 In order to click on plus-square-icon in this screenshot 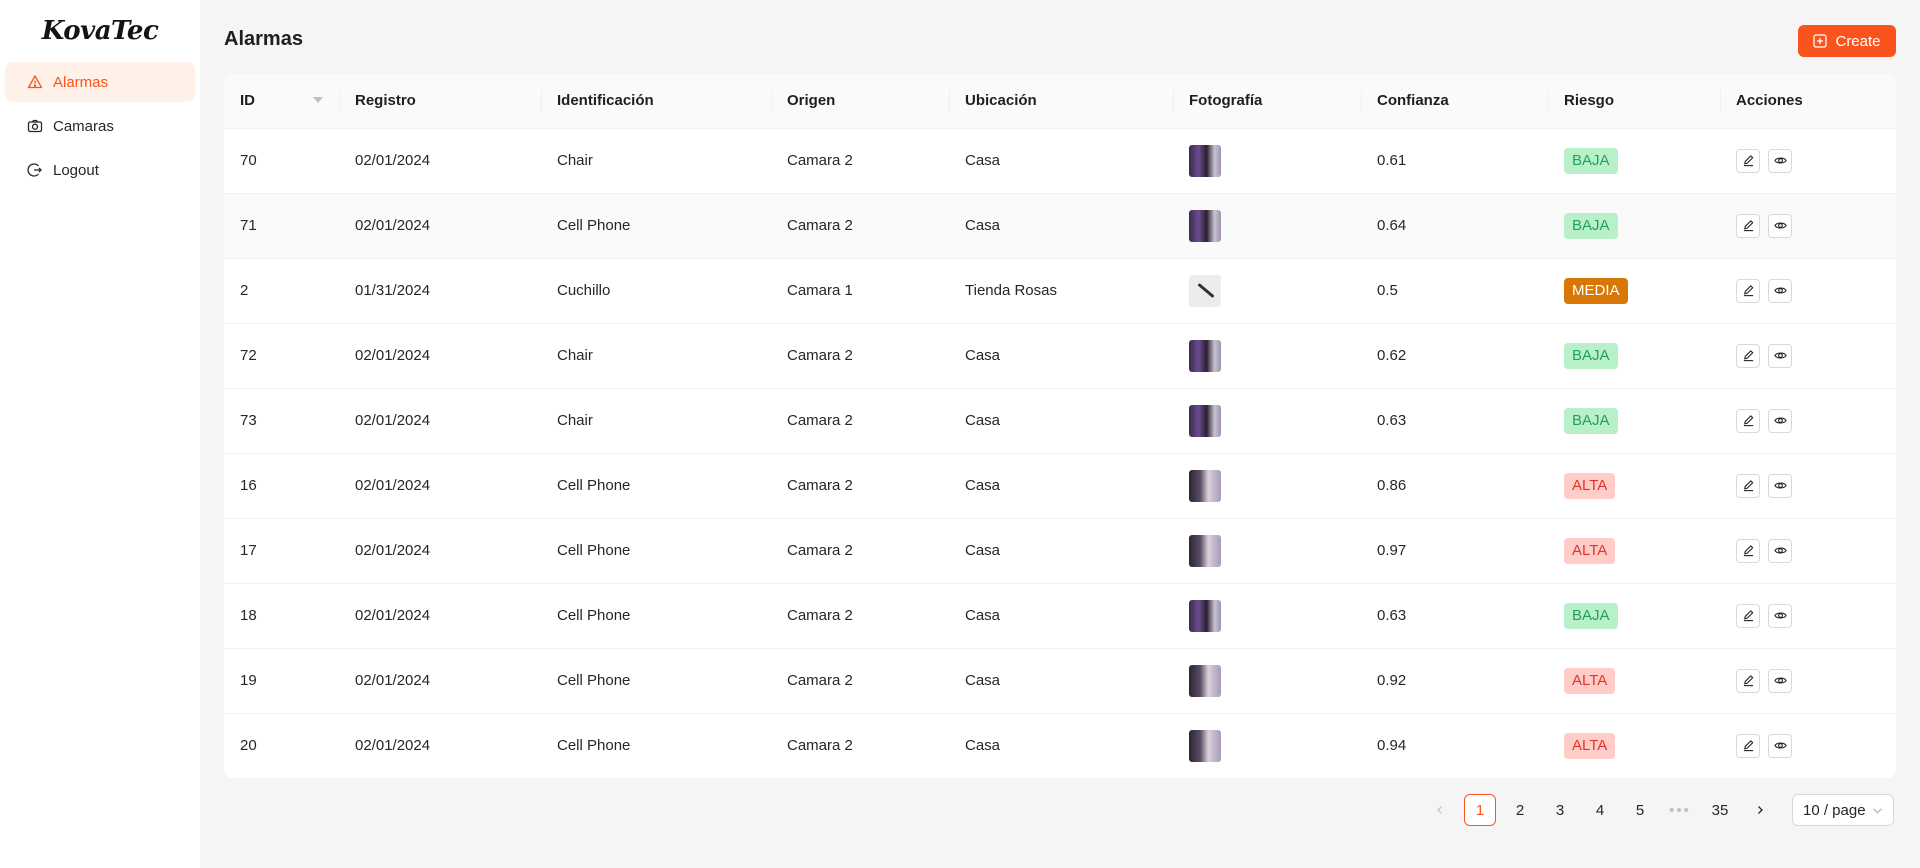, I will do `click(1820, 41)`.